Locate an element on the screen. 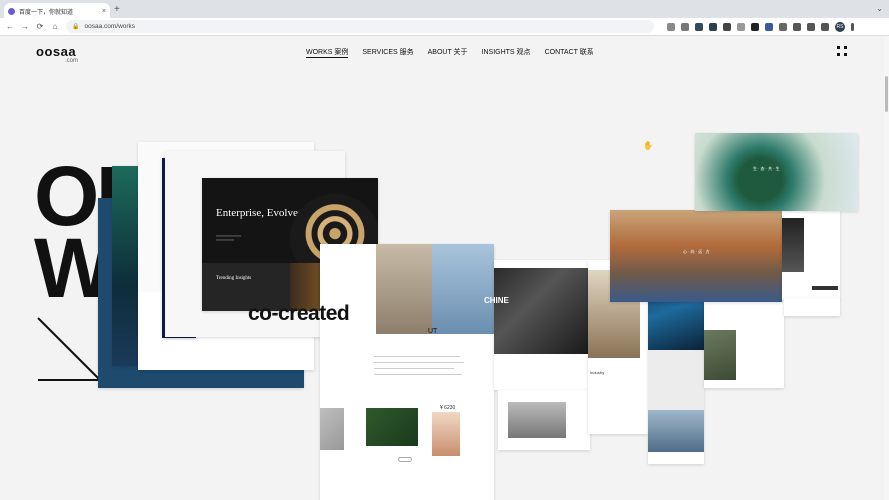  address-bar: 🔒 oosaa.com/works is located at coordinates (360, 26).